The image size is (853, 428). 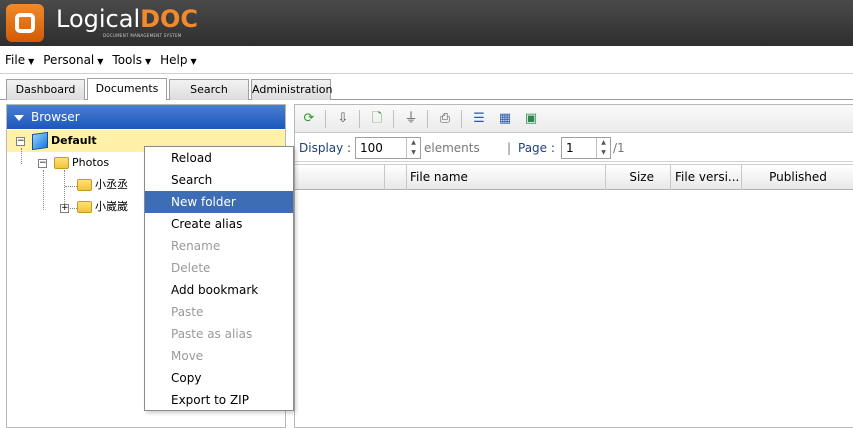 What do you see at coordinates (131, 60) in the screenshot?
I see `menu-tools: Tools ▼` at bounding box center [131, 60].